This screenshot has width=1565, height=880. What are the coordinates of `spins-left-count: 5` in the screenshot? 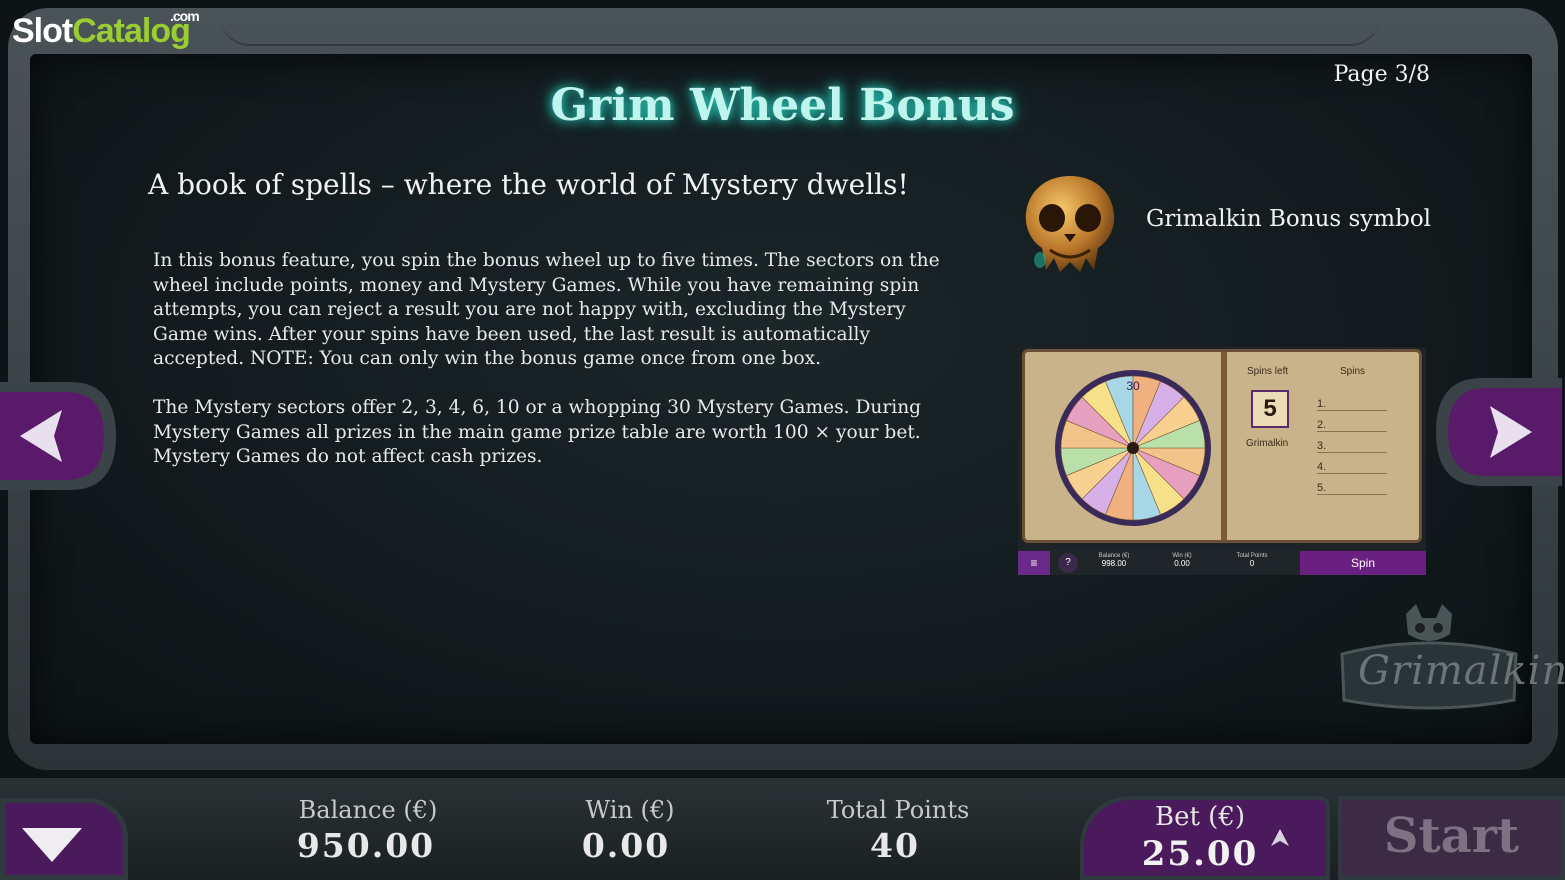 It's located at (1270, 409).